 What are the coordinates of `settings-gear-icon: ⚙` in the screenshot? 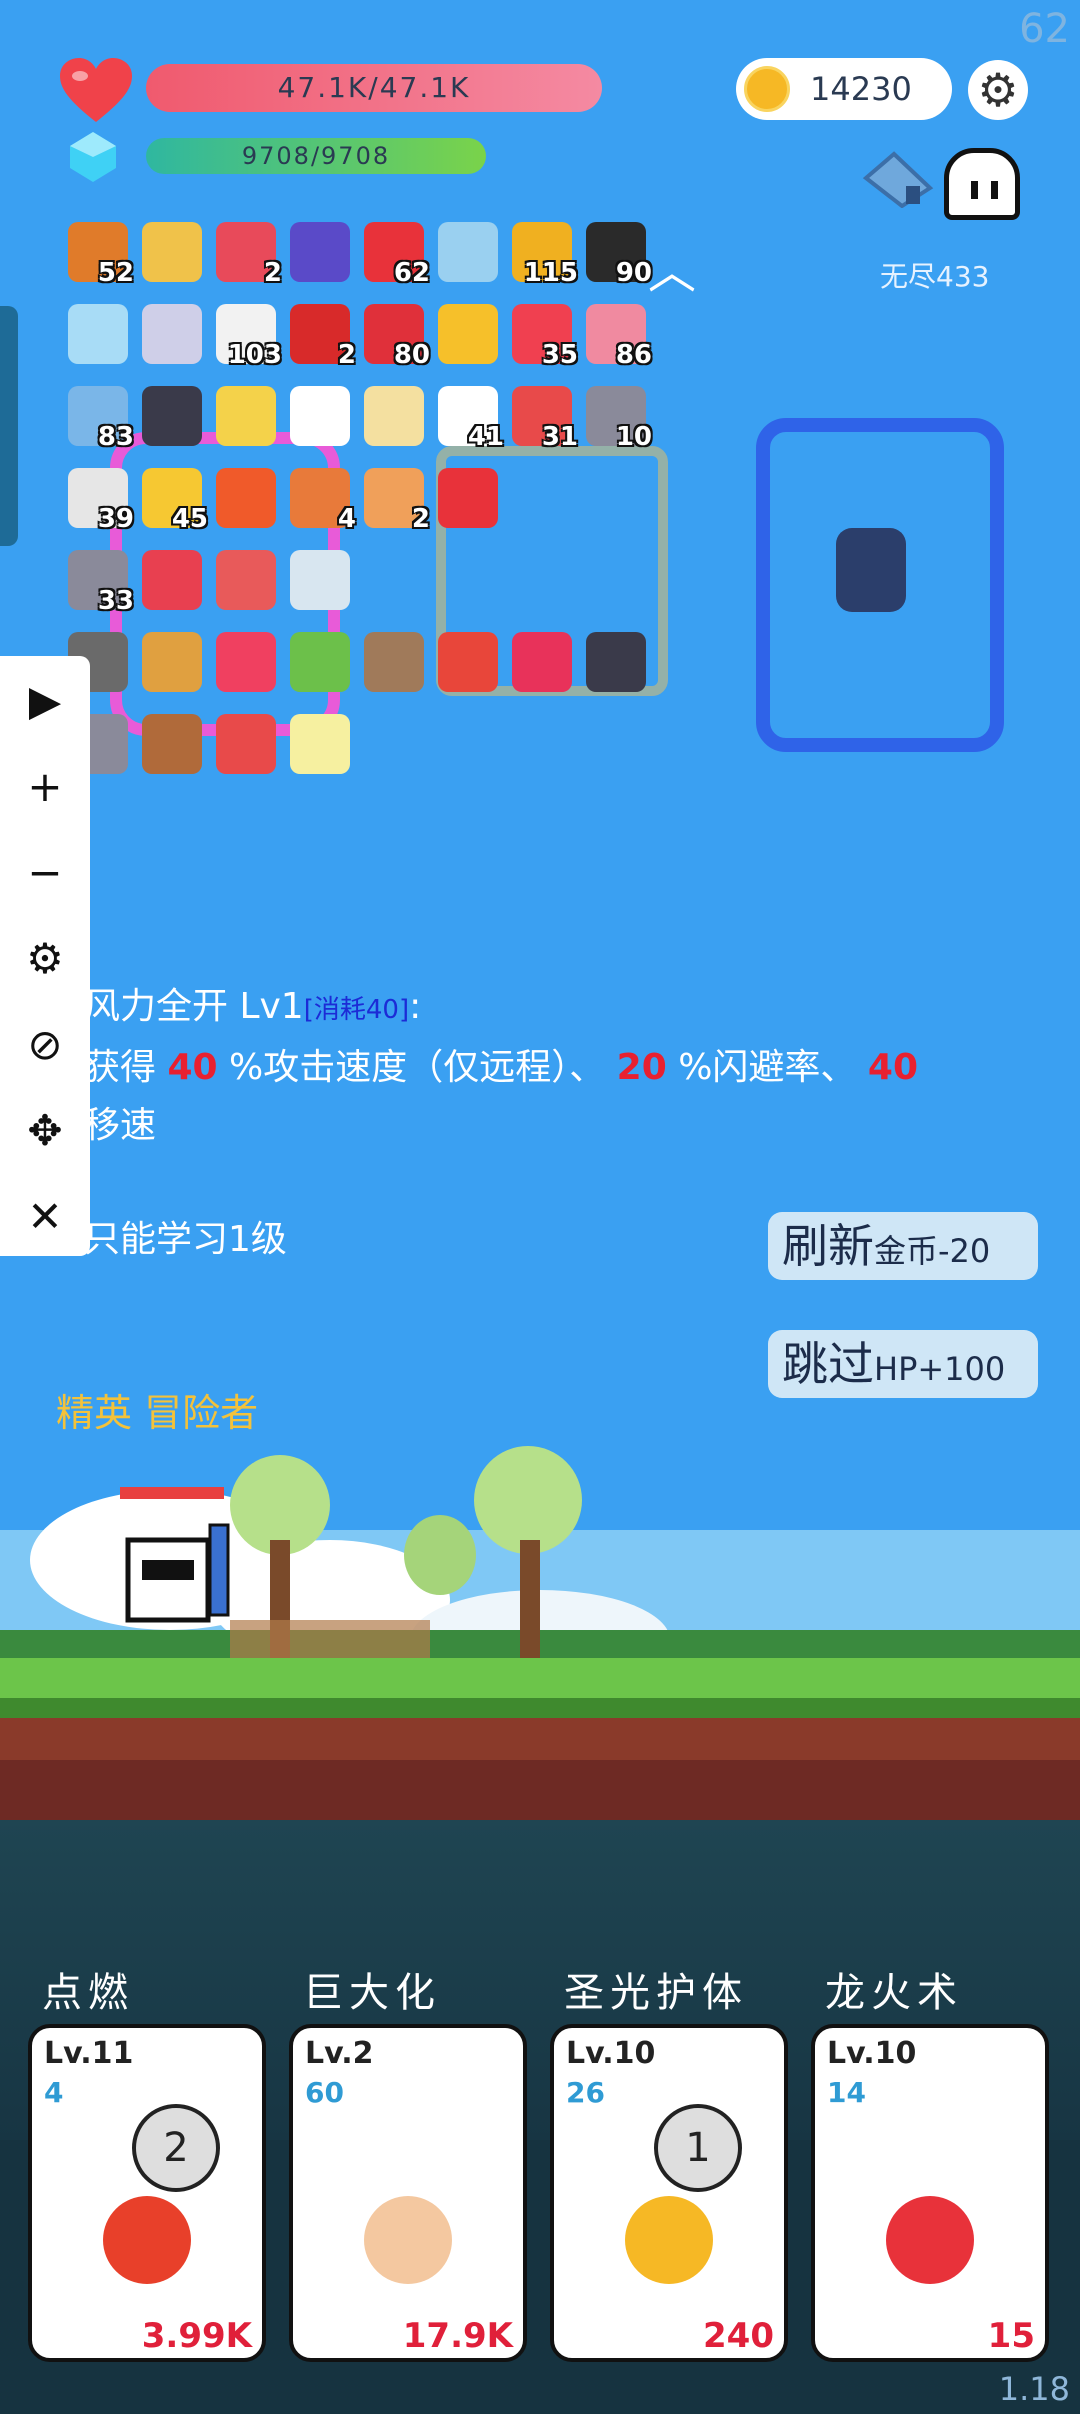 It's located at (998, 90).